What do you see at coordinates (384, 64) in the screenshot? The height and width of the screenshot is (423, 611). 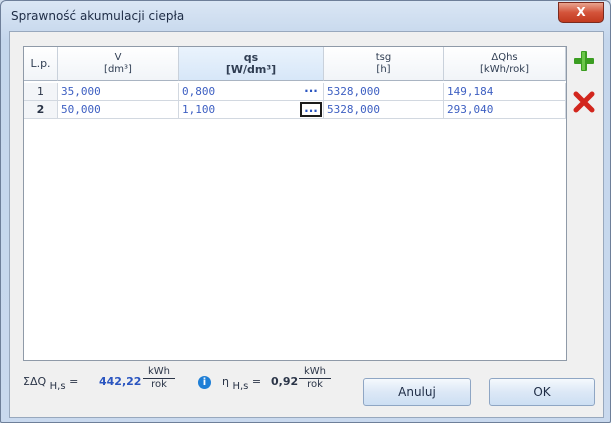 I see `column-header-tsg: tsg [h]` at bounding box center [384, 64].